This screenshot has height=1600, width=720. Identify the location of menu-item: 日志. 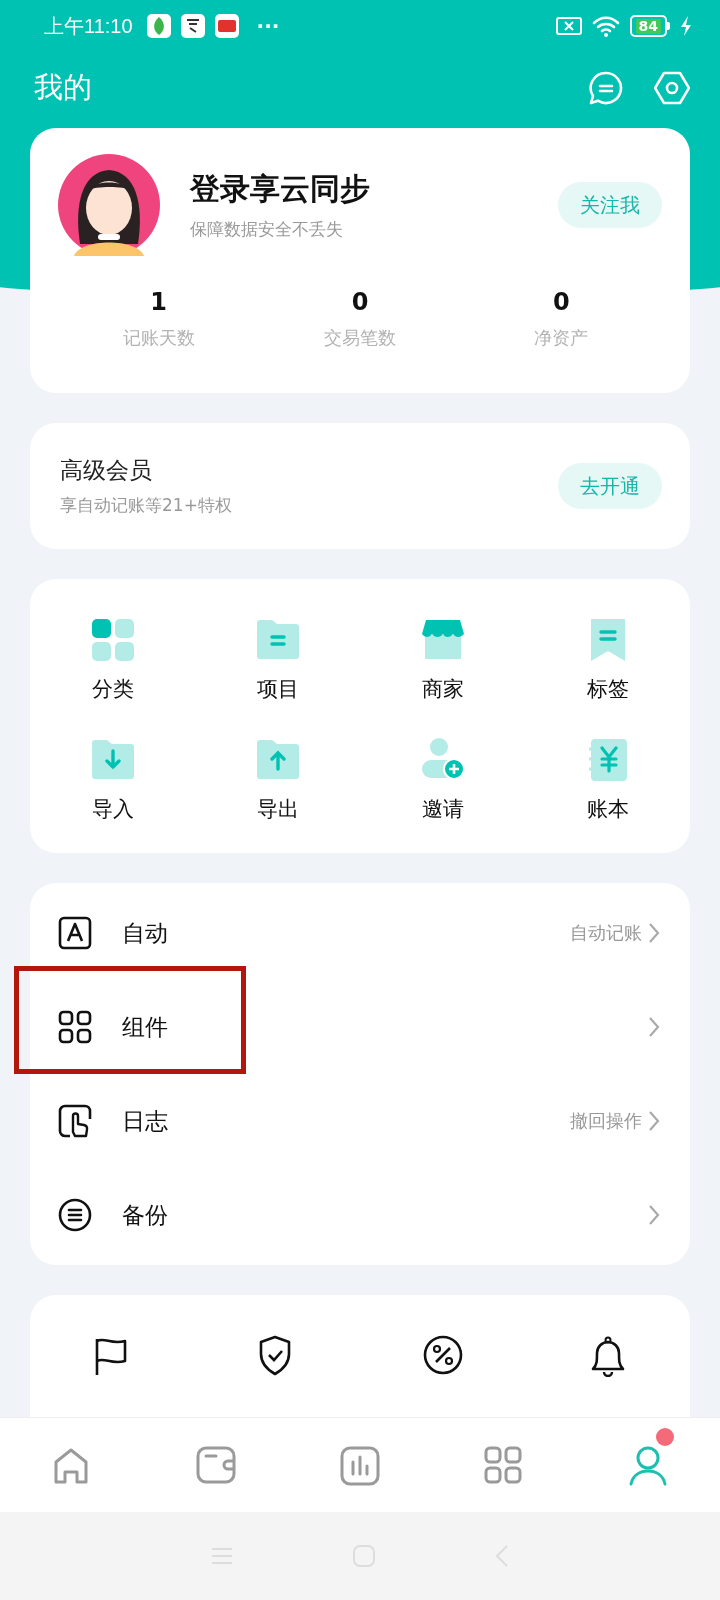
(346, 1121).